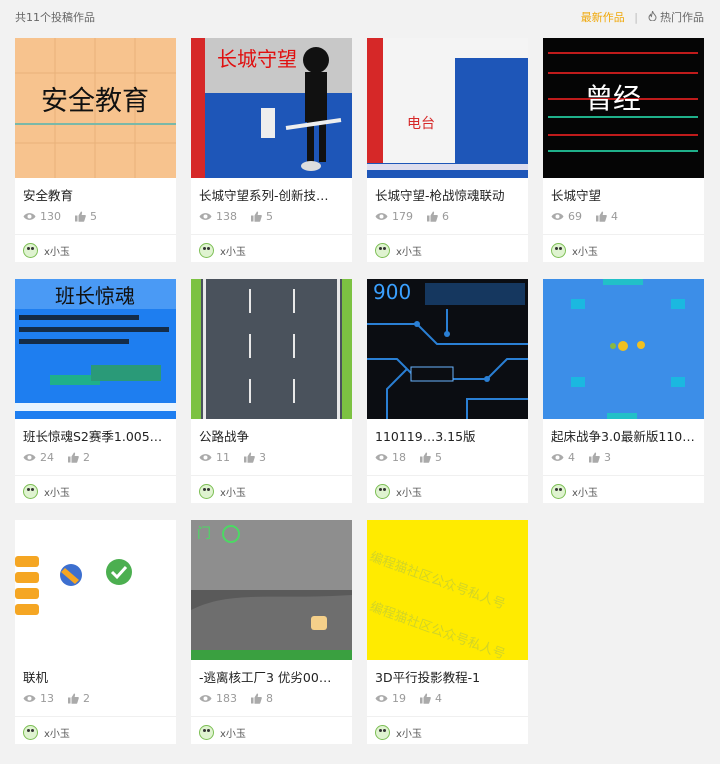 This screenshot has height=764, width=720. Describe the element at coordinates (47, 698) in the screenshot. I see `view-count: 13` at that location.